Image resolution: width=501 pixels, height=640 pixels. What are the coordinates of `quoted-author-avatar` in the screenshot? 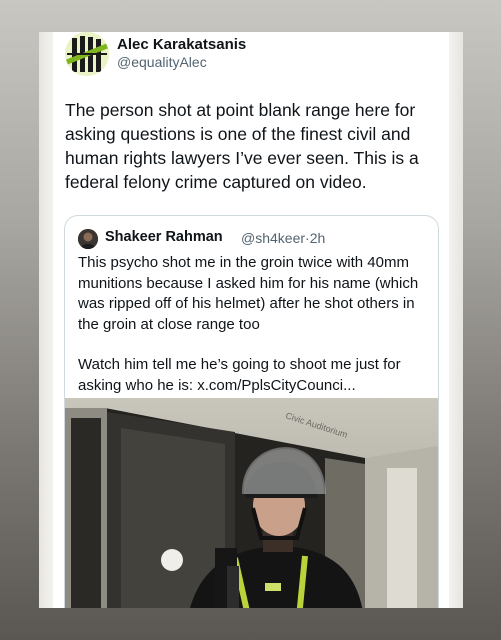 It's located at (88, 239).